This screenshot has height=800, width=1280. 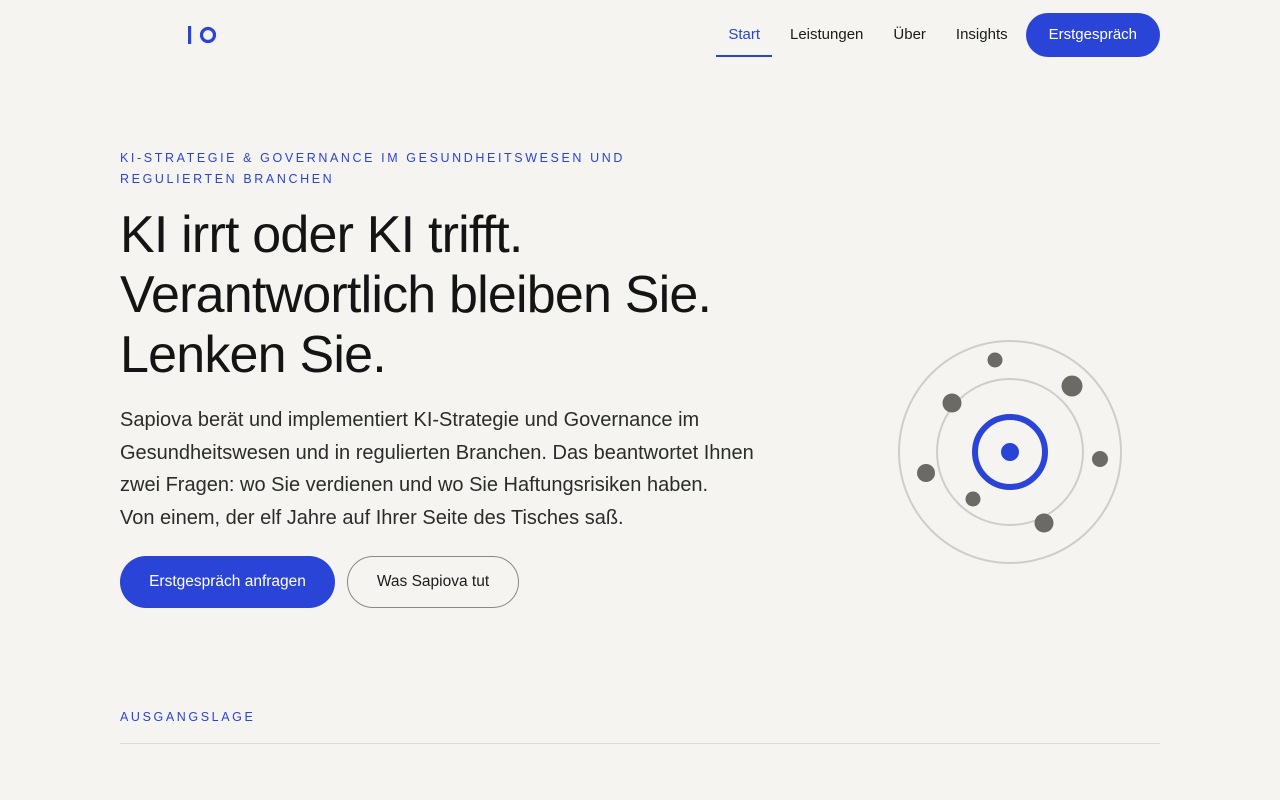 I want to click on nav-cta-button: Erstgespräch, so click(x=1092, y=35).